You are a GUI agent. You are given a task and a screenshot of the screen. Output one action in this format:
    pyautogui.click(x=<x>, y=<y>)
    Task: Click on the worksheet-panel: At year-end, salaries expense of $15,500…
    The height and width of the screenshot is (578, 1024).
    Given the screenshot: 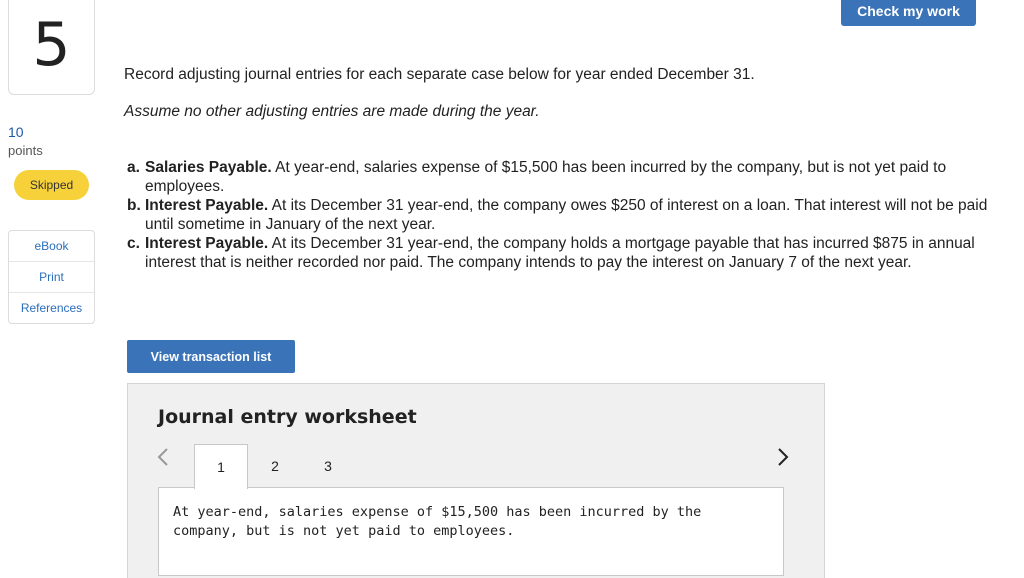 What is the action you would take?
    pyautogui.click(x=471, y=531)
    